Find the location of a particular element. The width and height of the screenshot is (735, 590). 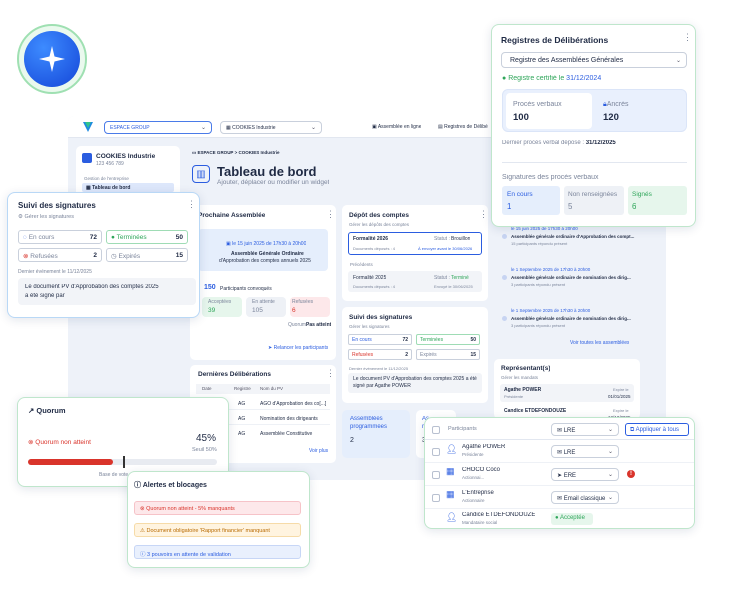

depot-title: Dépôt des comptes is located at coordinates (379, 215).